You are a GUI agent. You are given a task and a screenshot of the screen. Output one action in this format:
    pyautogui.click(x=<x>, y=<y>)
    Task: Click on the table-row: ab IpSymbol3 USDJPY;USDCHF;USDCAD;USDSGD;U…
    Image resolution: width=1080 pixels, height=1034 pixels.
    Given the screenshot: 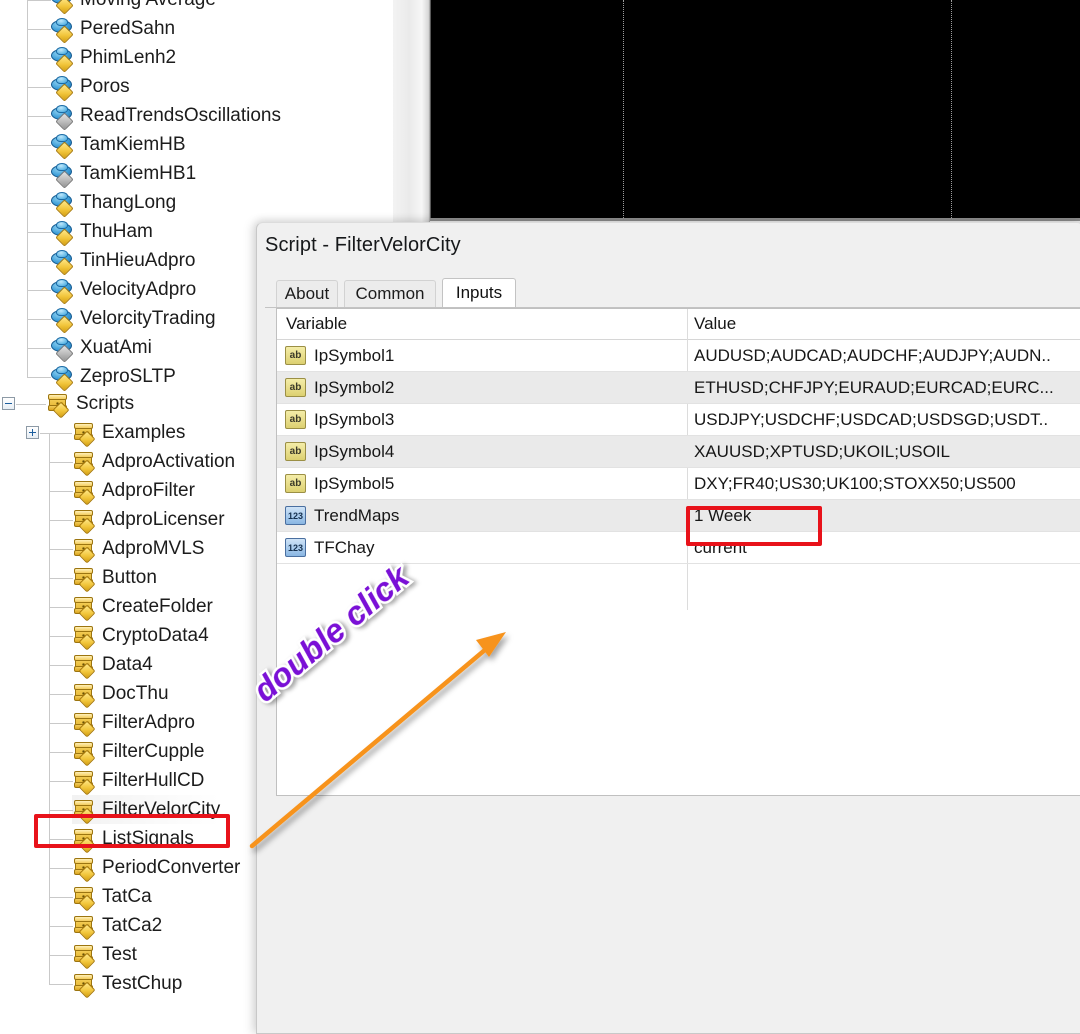 What is the action you would take?
    pyautogui.click(x=678, y=420)
    